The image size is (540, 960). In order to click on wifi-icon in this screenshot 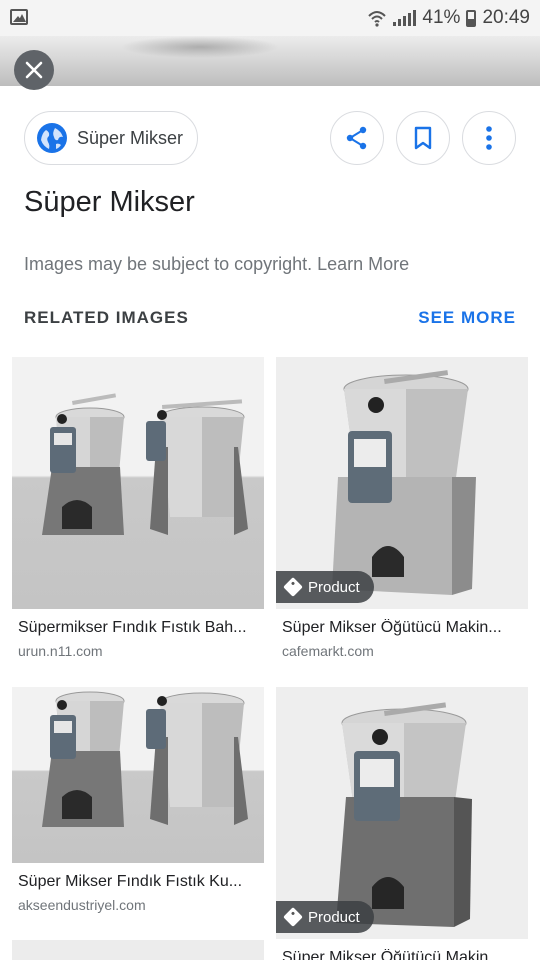, I will do `click(377, 19)`.